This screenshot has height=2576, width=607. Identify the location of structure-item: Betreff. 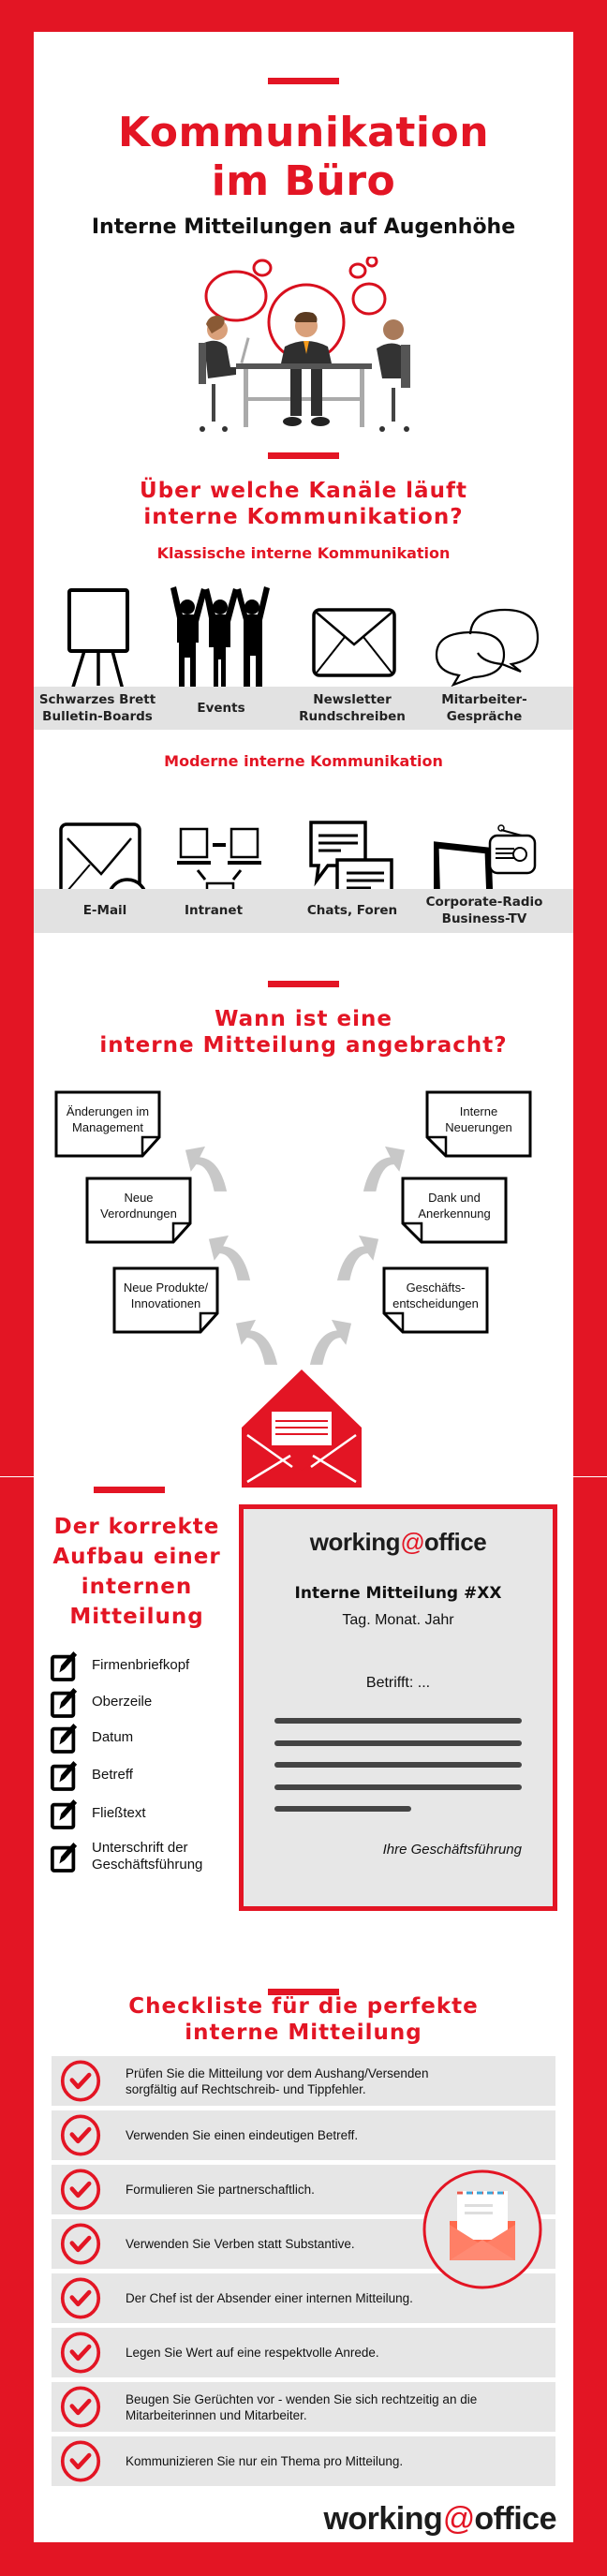
(92, 1775).